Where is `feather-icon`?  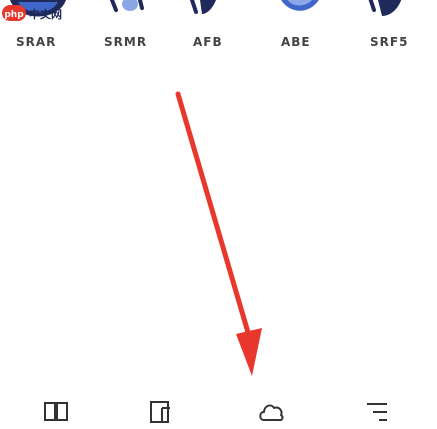 feather-icon is located at coordinates (386, 12).